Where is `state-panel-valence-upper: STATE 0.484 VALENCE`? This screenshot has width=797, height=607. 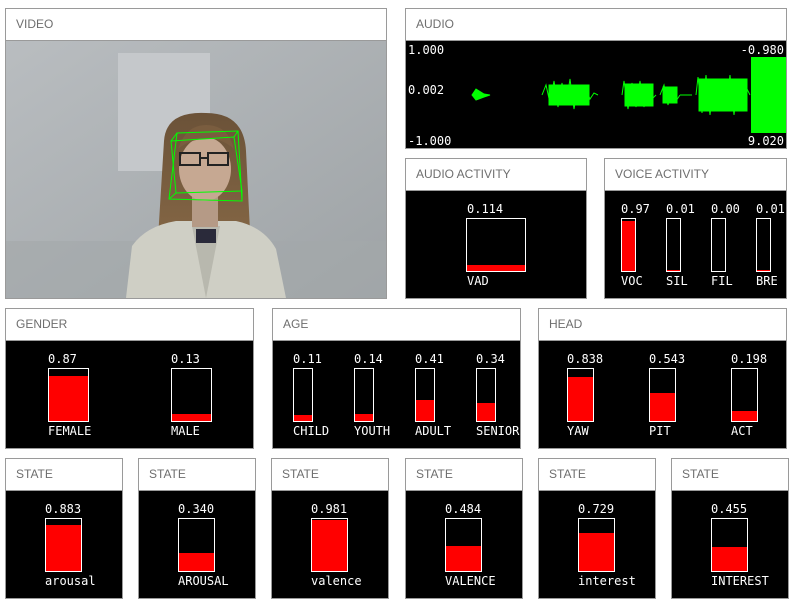 state-panel-valence-upper: STATE 0.484 VALENCE is located at coordinates (464, 528).